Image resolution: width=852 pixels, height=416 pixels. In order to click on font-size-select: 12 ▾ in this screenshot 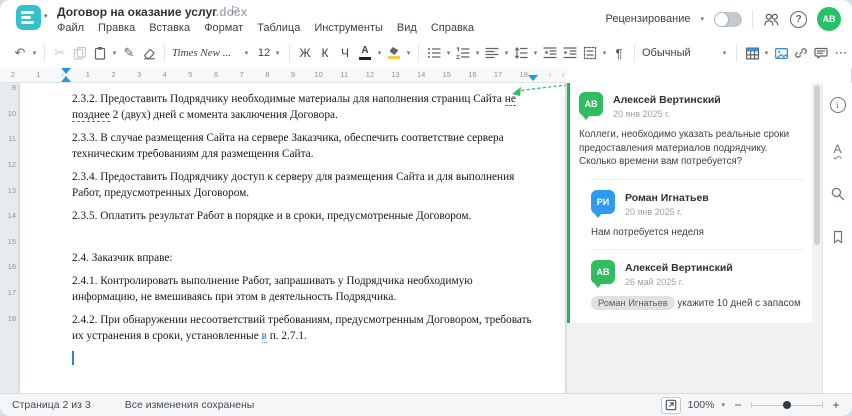, I will do `click(268, 53)`.